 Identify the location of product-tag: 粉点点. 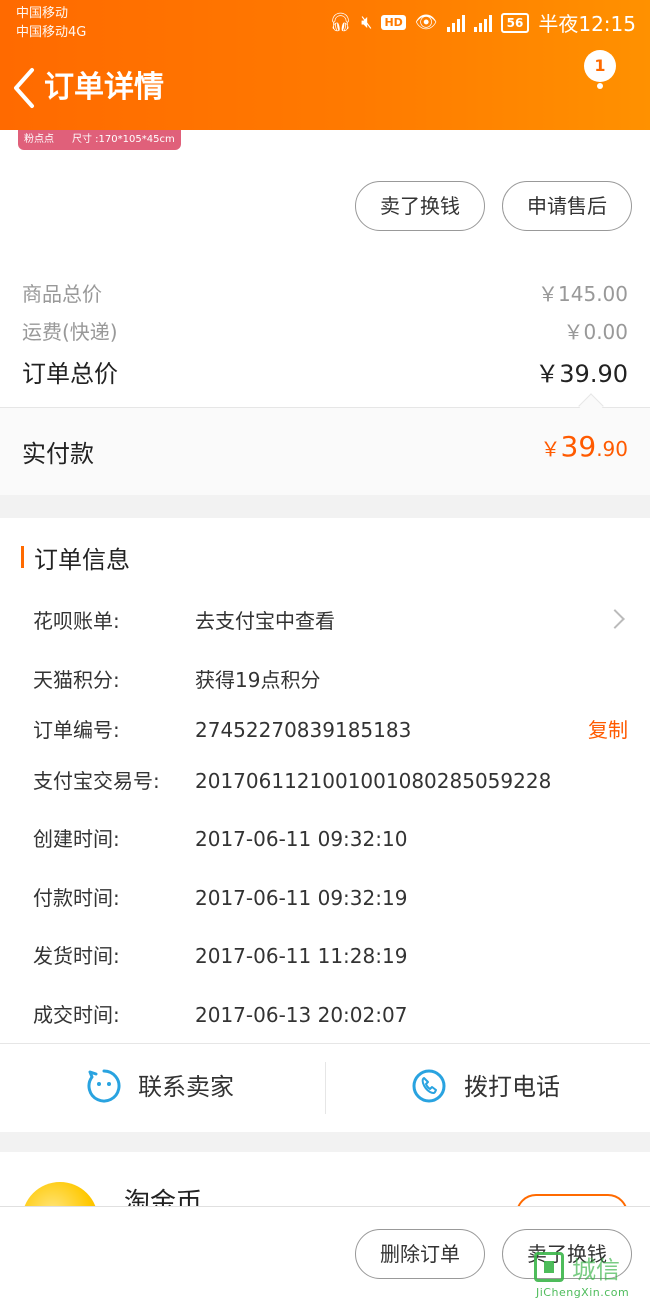
(39, 139).